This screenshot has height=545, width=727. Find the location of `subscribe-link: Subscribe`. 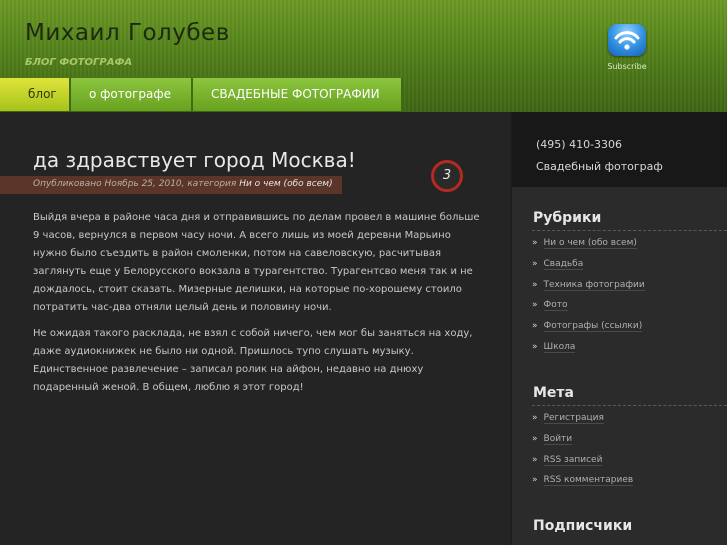

subscribe-link: Subscribe is located at coordinates (627, 47).